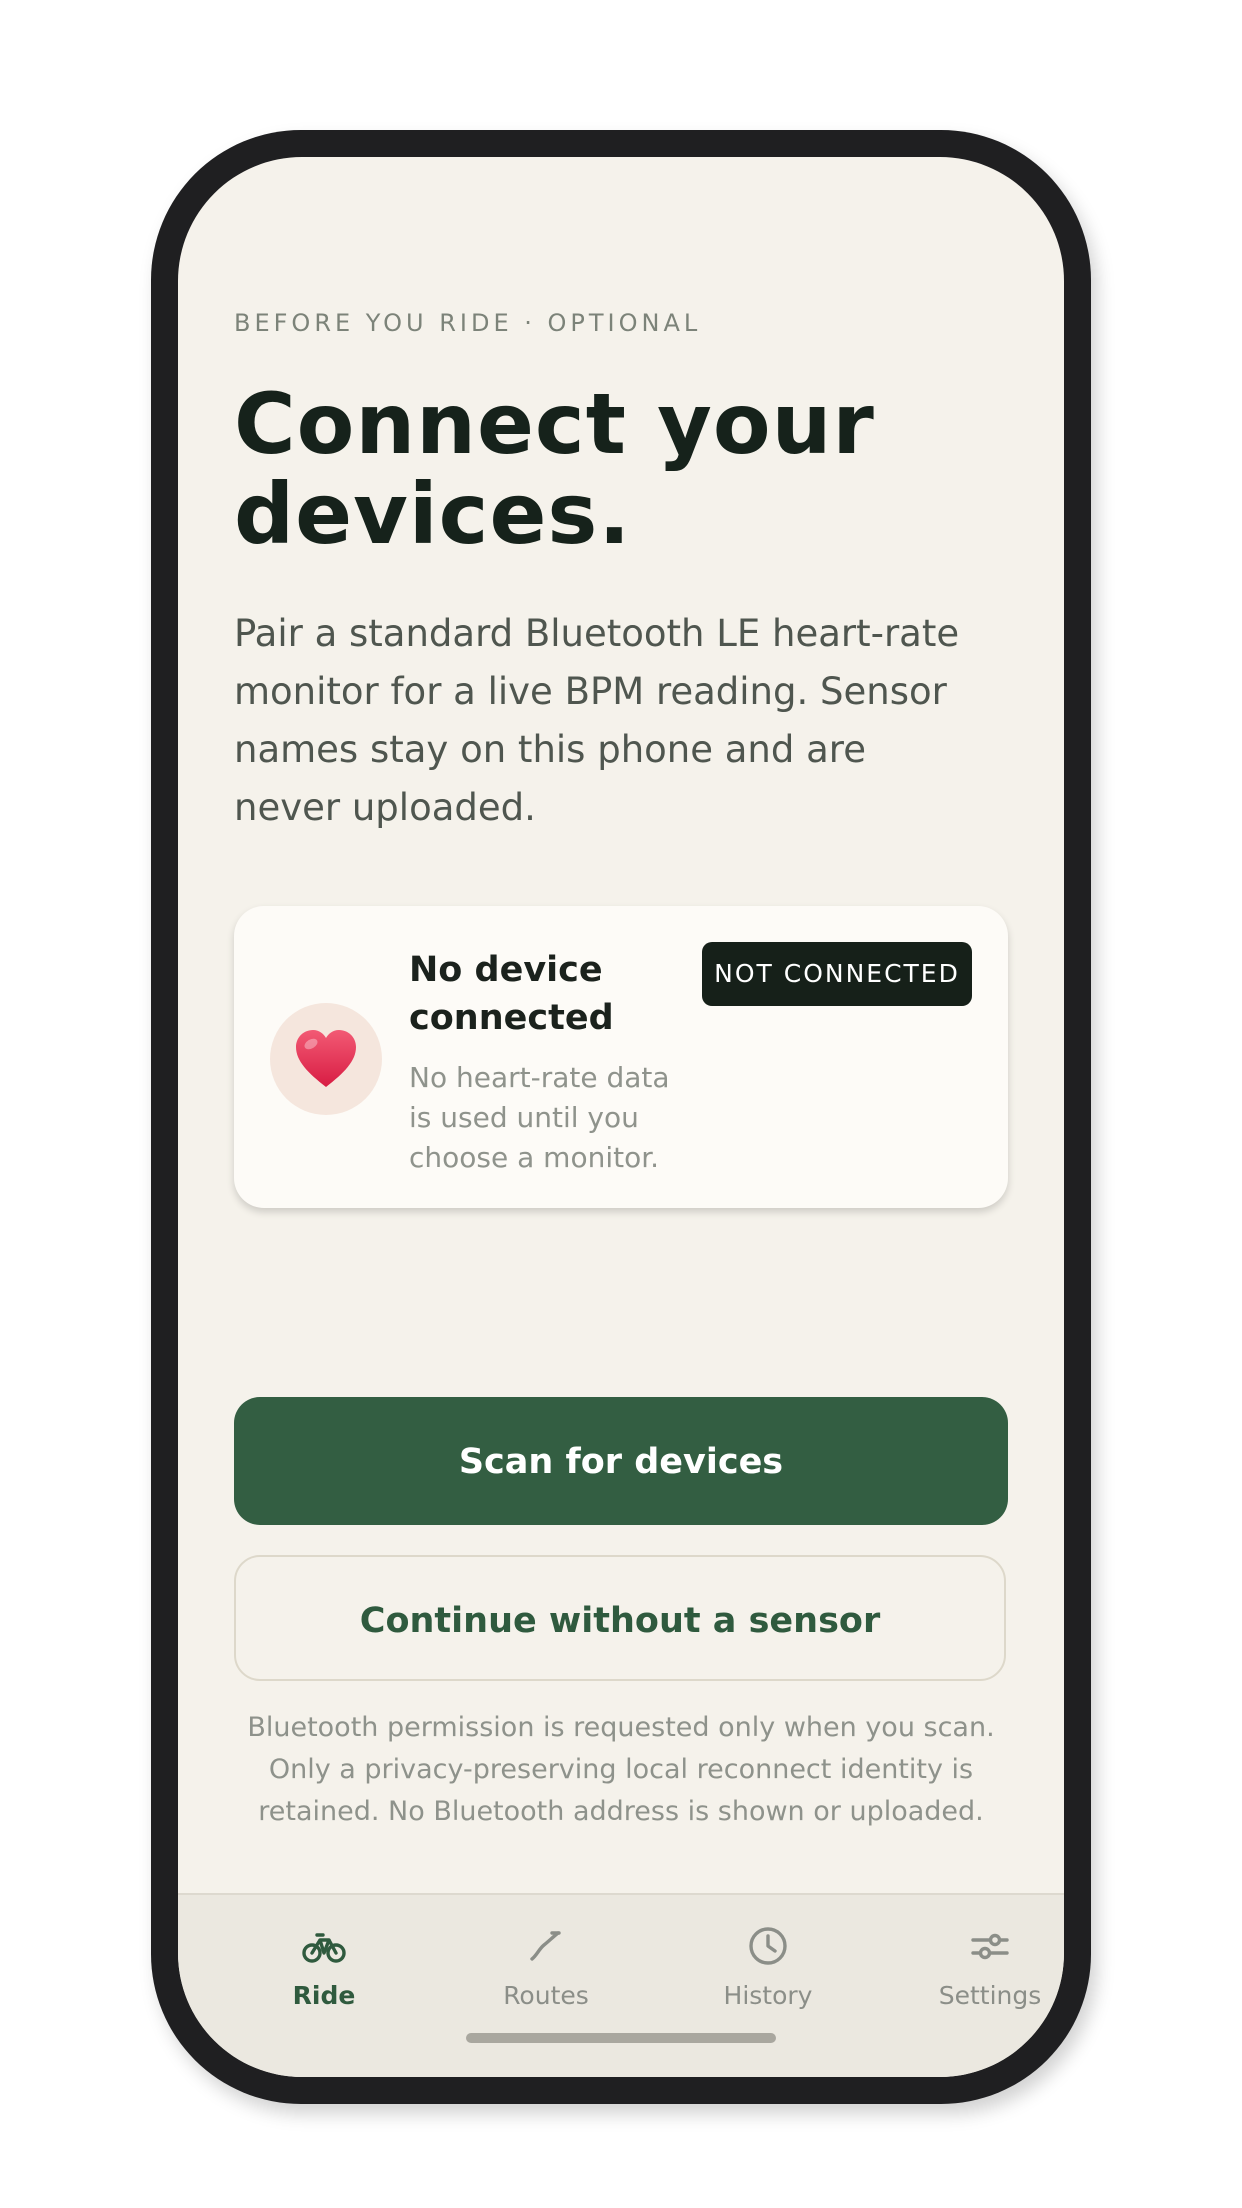 The image size is (1242, 2208). What do you see at coordinates (620, 1618) in the screenshot?
I see `continue-without-sensor-button: Continue without a sensor` at bounding box center [620, 1618].